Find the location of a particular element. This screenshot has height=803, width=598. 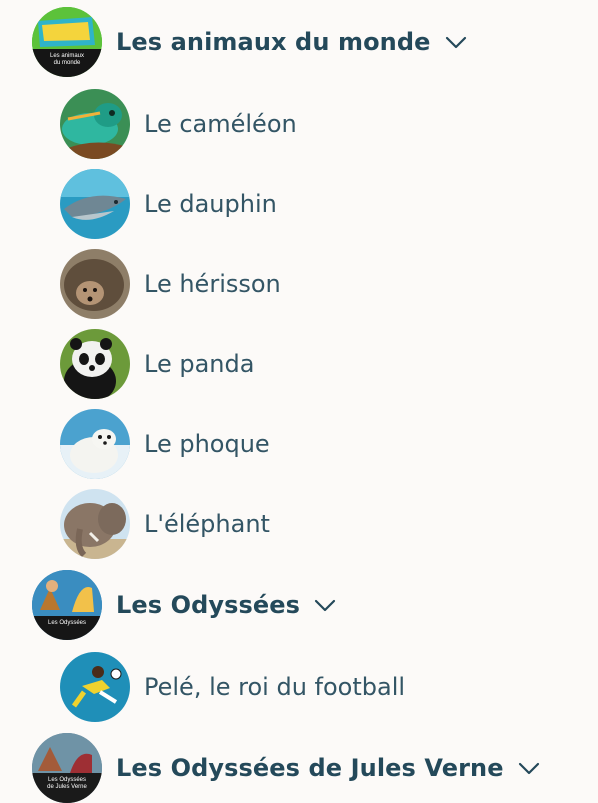

episode-row-le-phoque: Le phoque is located at coordinates (165, 444).